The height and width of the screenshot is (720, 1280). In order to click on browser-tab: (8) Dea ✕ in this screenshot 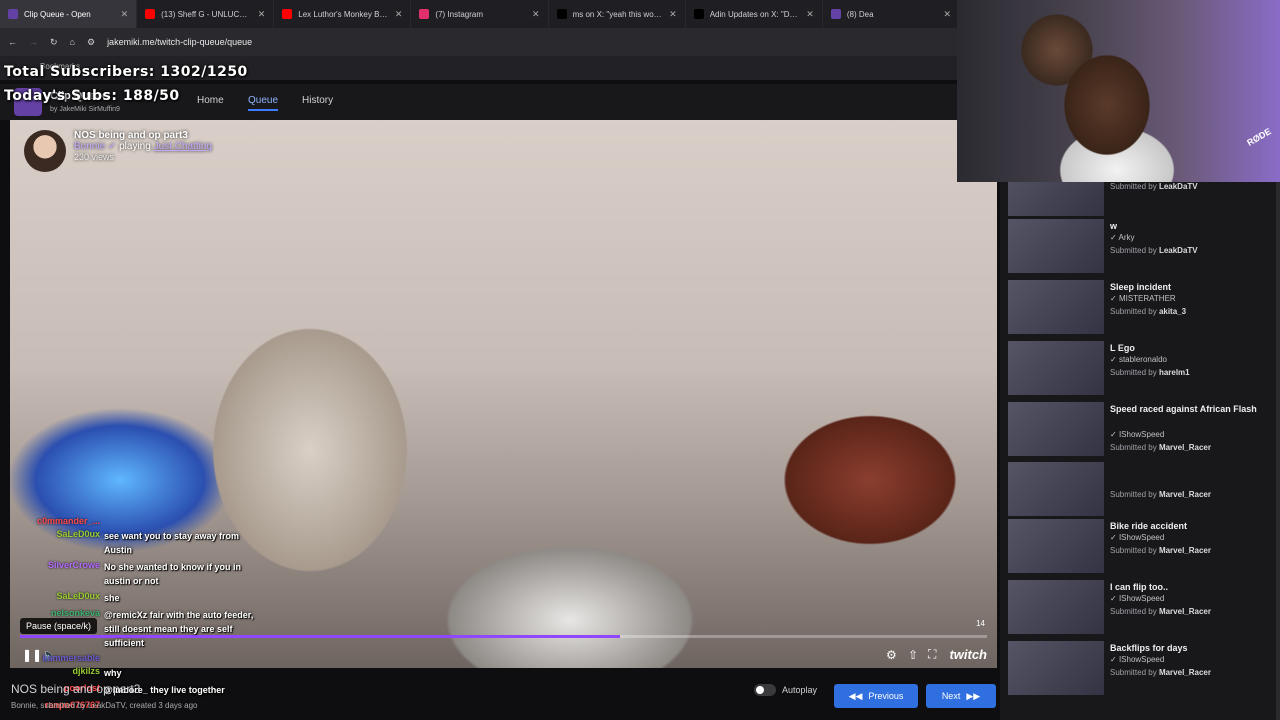, I will do `click(891, 14)`.